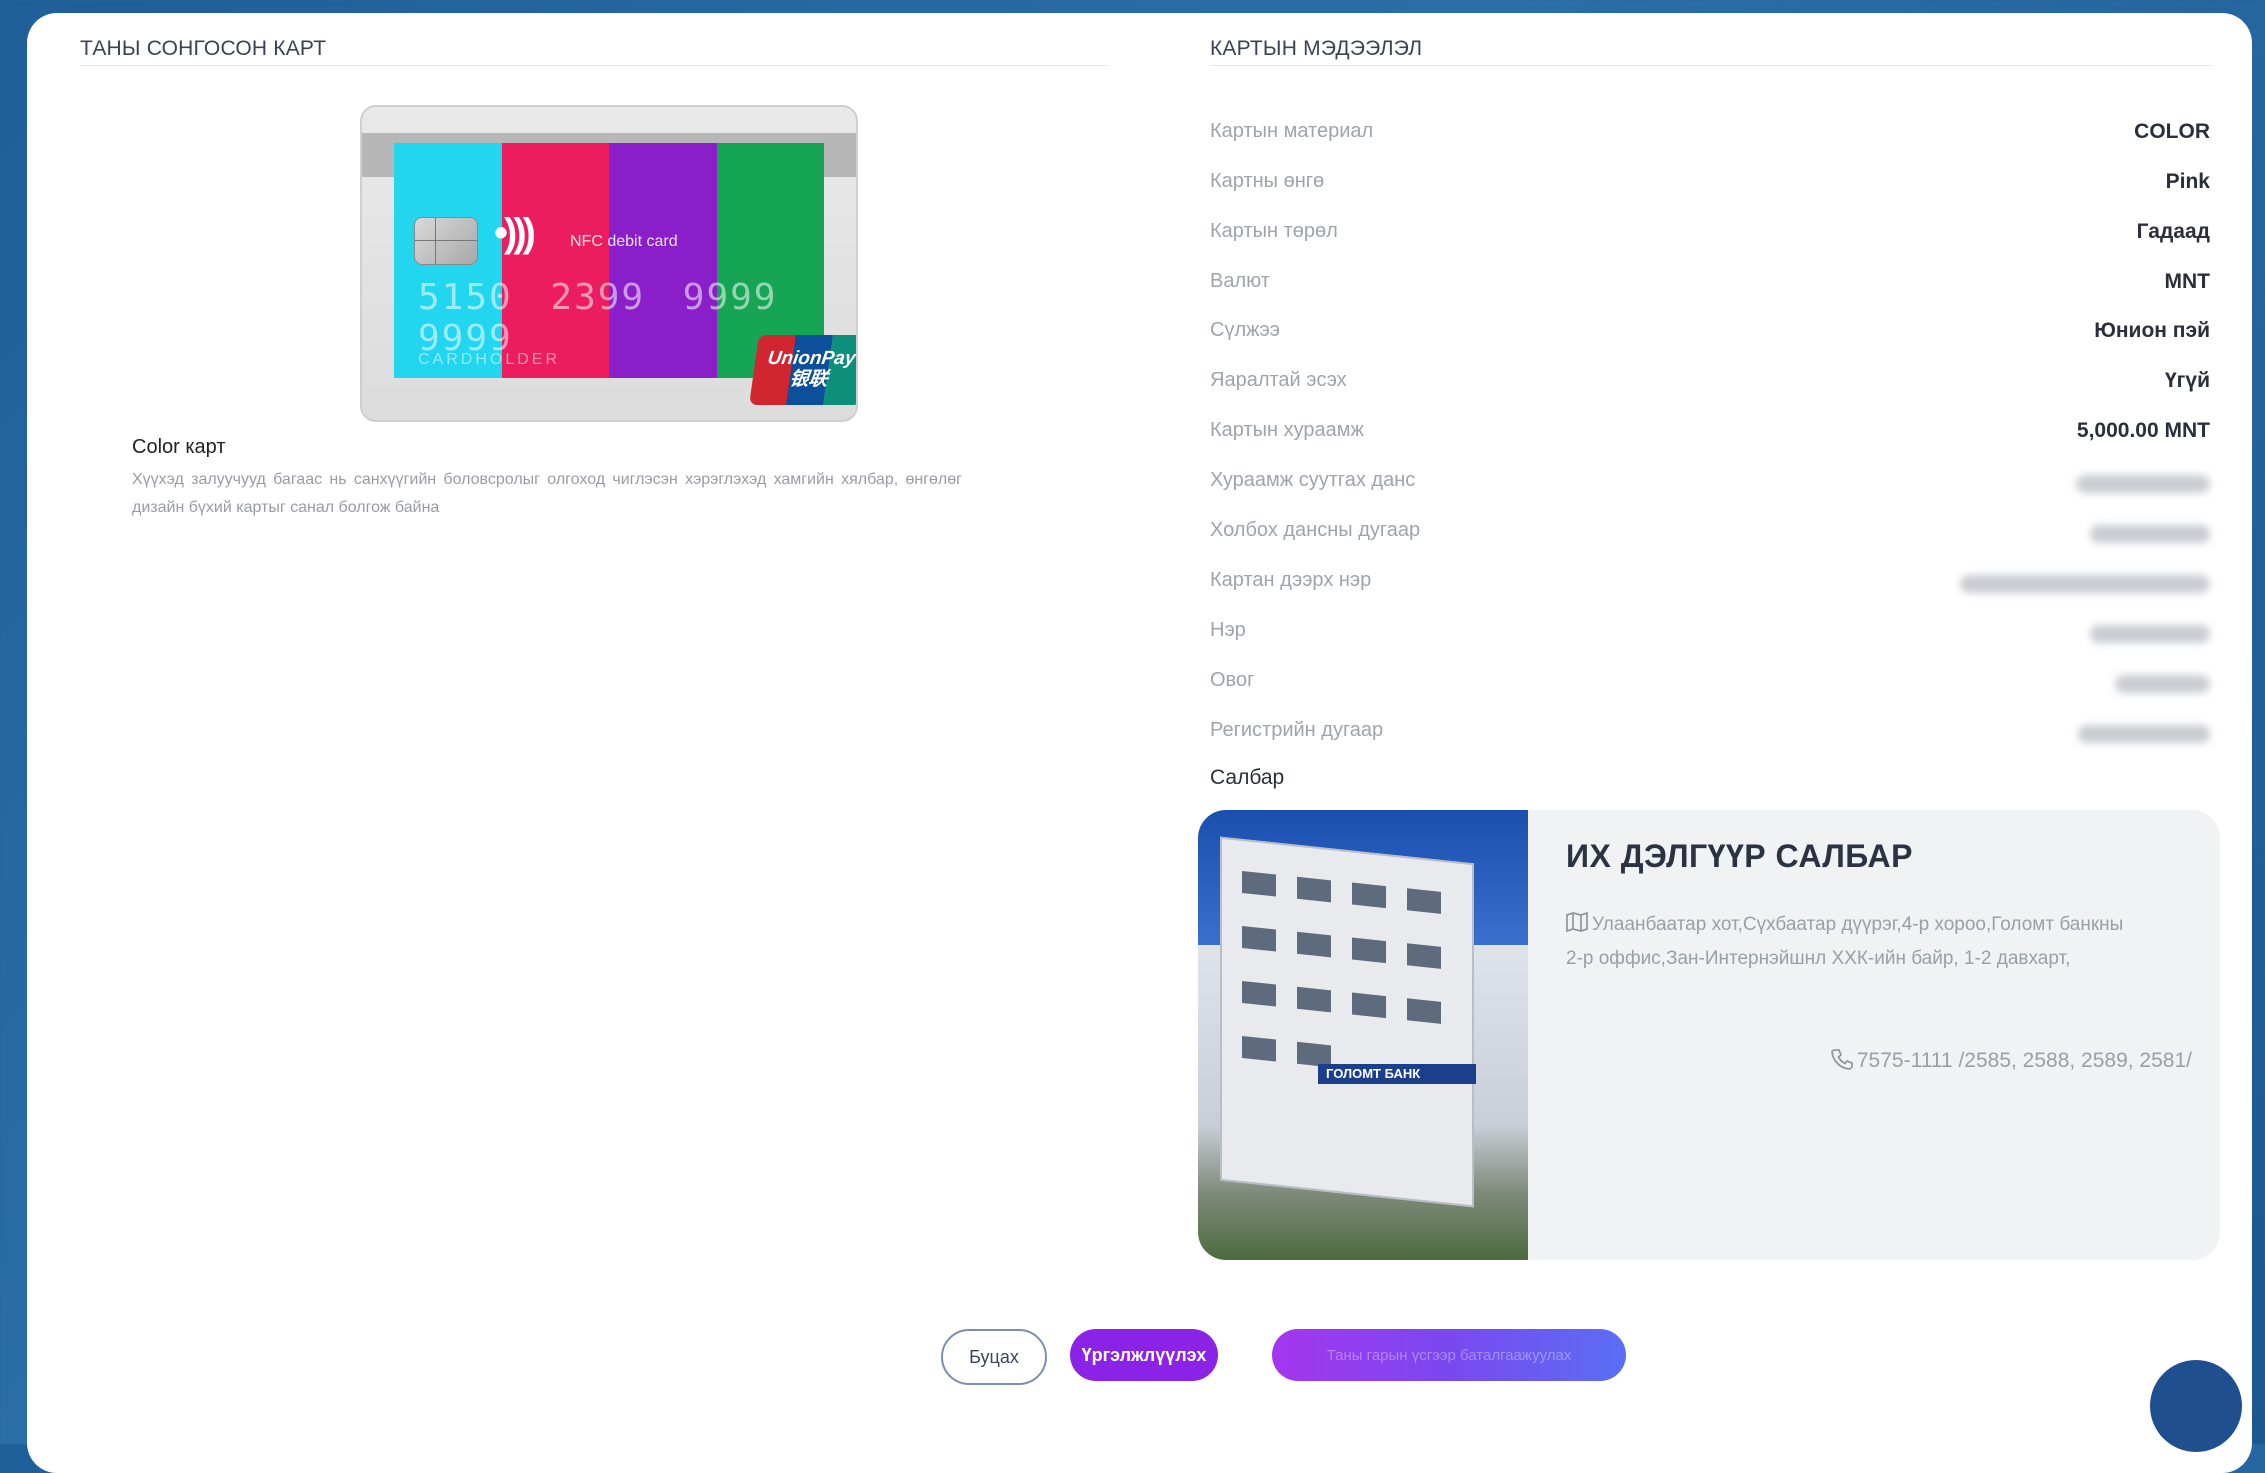 The image size is (2265, 1473). Describe the element at coordinates (2187, 380) in the screenshot. I see `info-value: Үгүй` at that location.